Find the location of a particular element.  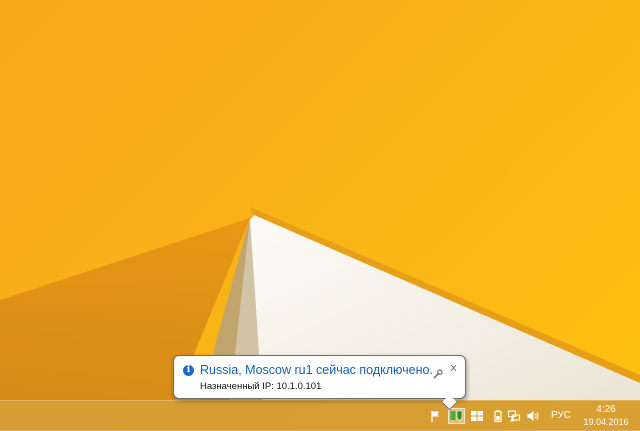

volume-icon is located at coordinates (533, 416).